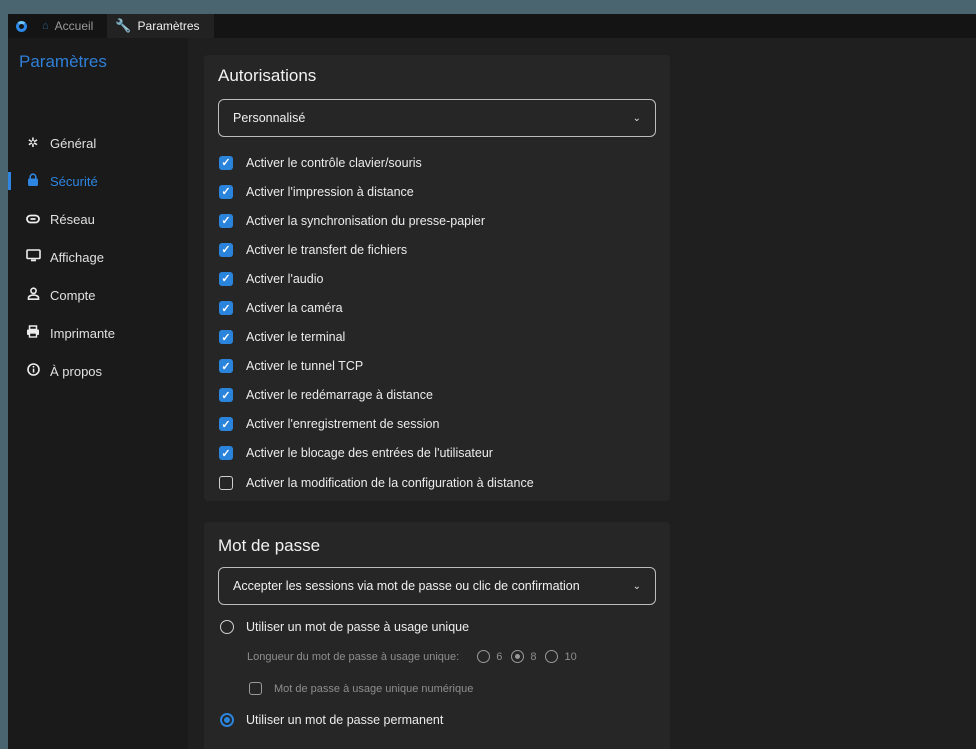 The height and width of the screenshot is (749, 976). What do you see at coordinates (376, 278) in the screenshot?
I see `permission-option: ✓ Activer l'audio` at bounding box center [376, 278].